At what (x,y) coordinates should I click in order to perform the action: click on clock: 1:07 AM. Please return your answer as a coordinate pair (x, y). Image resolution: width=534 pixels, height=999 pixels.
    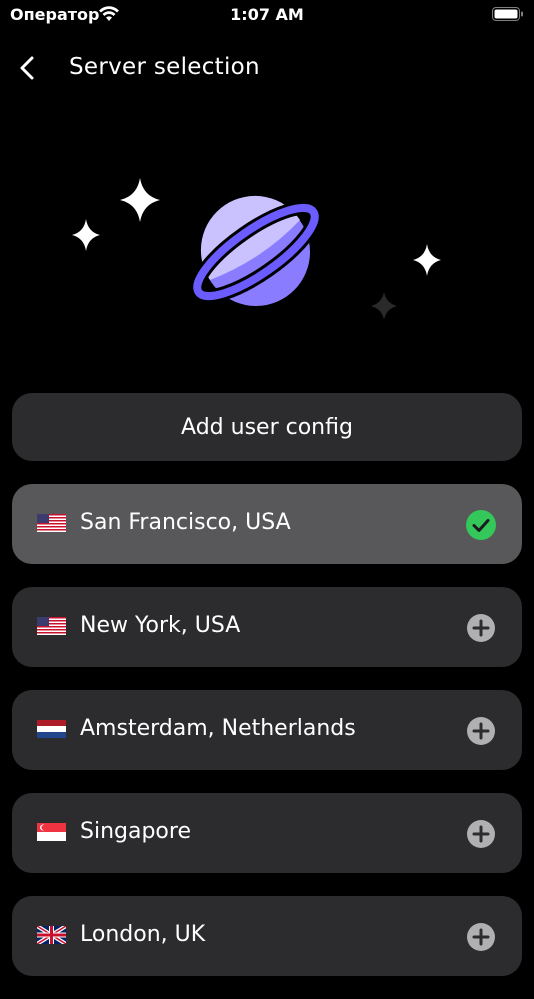
    Looking at the image, I should click on (267, 14).